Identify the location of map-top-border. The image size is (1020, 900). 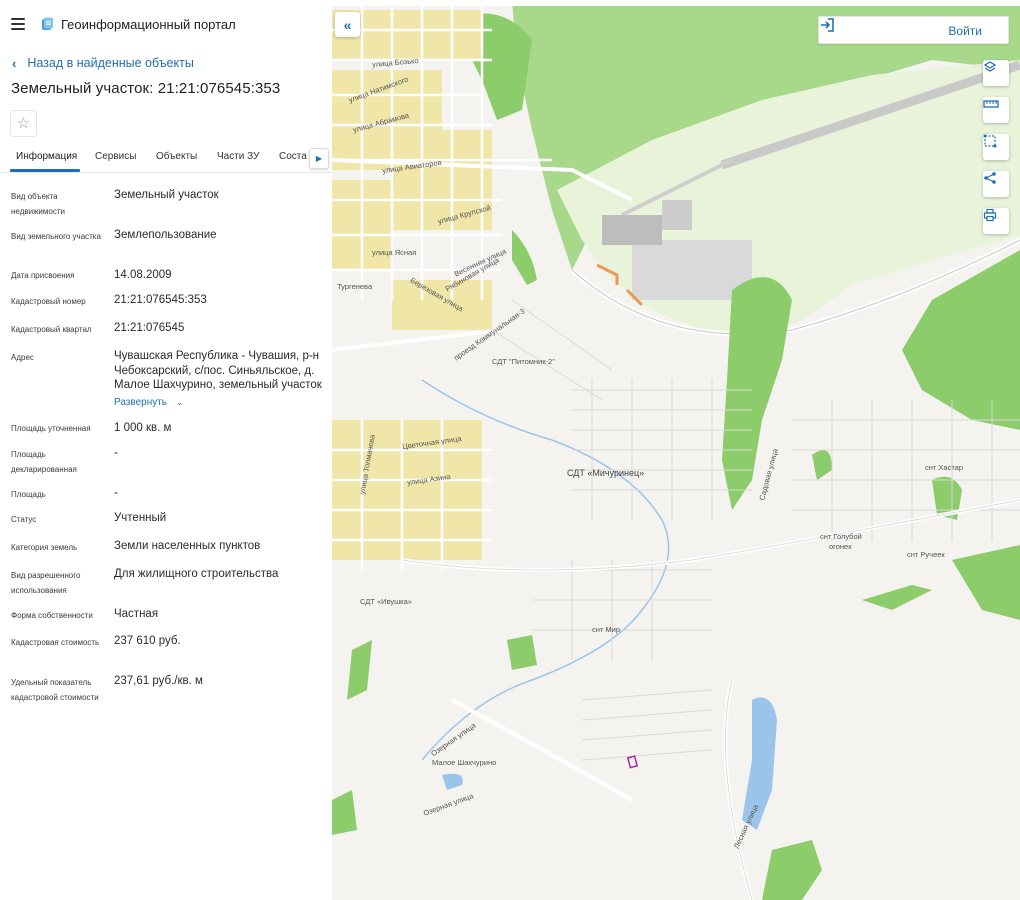
(676, 3).